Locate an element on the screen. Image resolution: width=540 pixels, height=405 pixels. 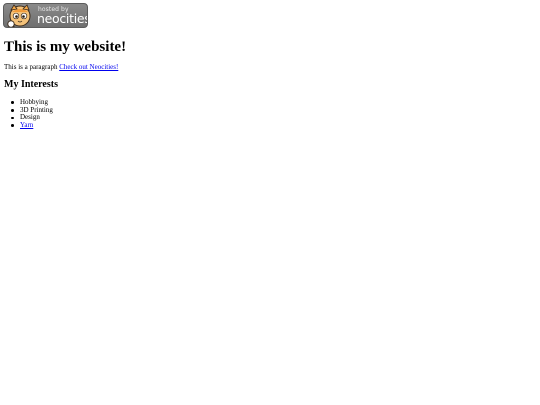
neocities-link: Check out Neocities! is located at coordinates (88, 67).